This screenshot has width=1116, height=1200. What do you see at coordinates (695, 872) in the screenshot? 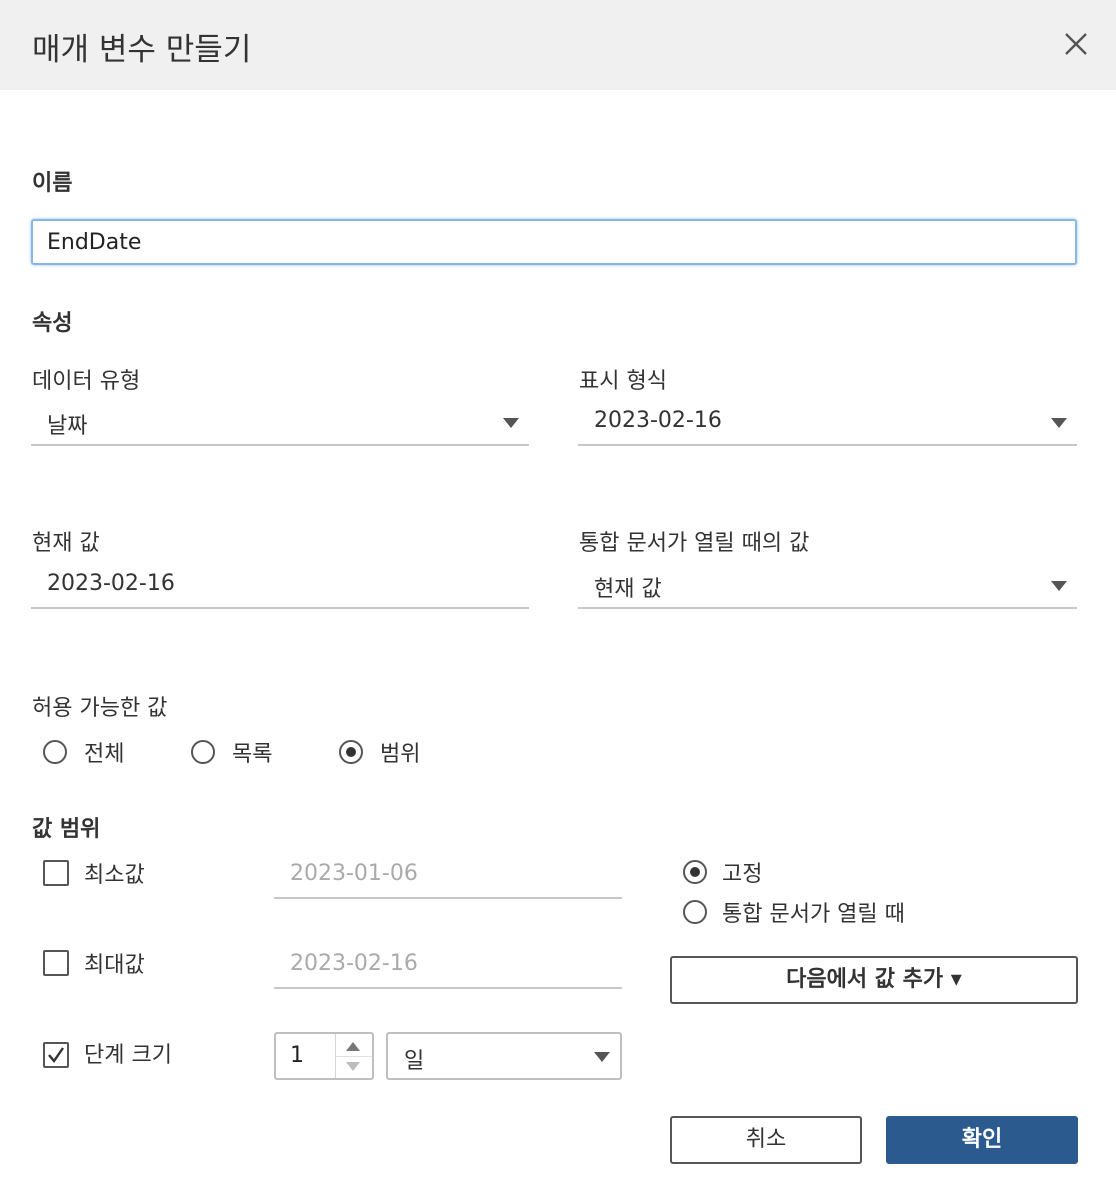
I see `radio-fixed` at bounding box center [695, 872].